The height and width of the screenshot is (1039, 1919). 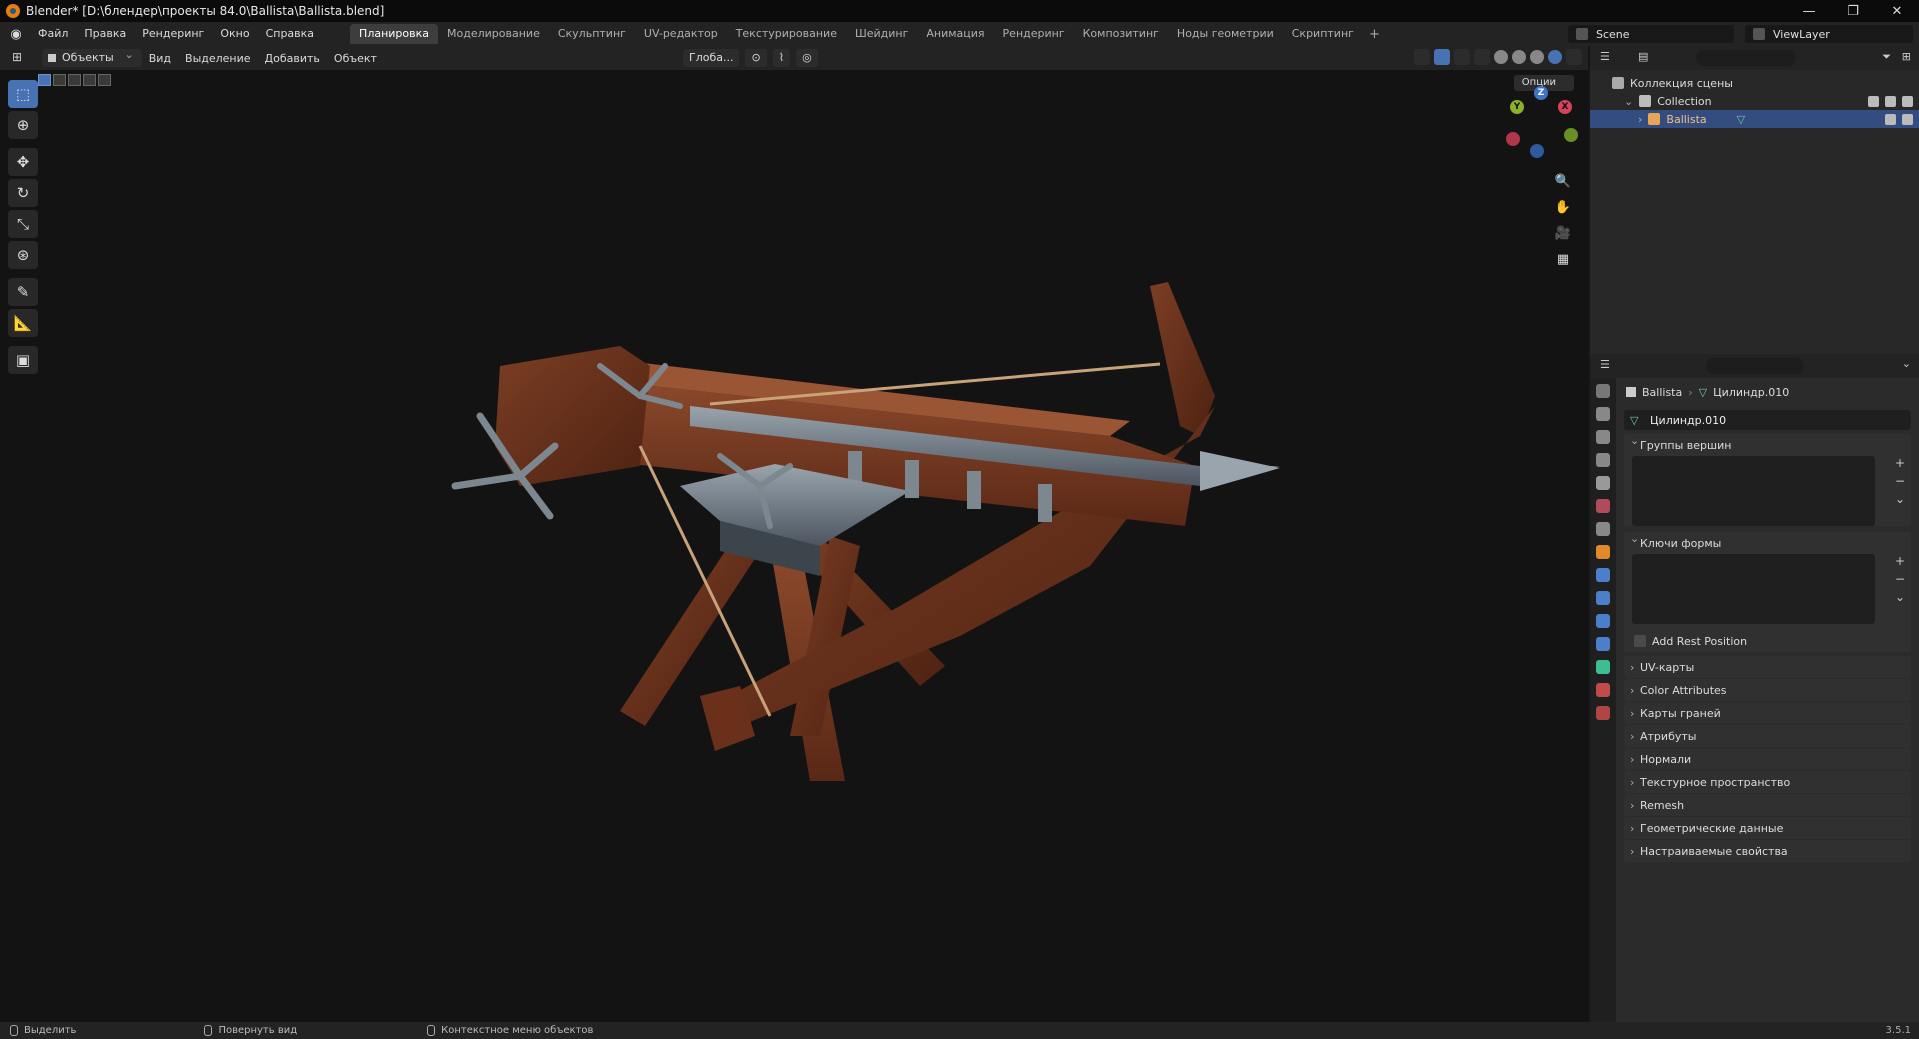 What do you see at coordinates (23, 255) in the screenshot?
I see `transform-tool-icon: ⊛` at bounding box center [23, 255].